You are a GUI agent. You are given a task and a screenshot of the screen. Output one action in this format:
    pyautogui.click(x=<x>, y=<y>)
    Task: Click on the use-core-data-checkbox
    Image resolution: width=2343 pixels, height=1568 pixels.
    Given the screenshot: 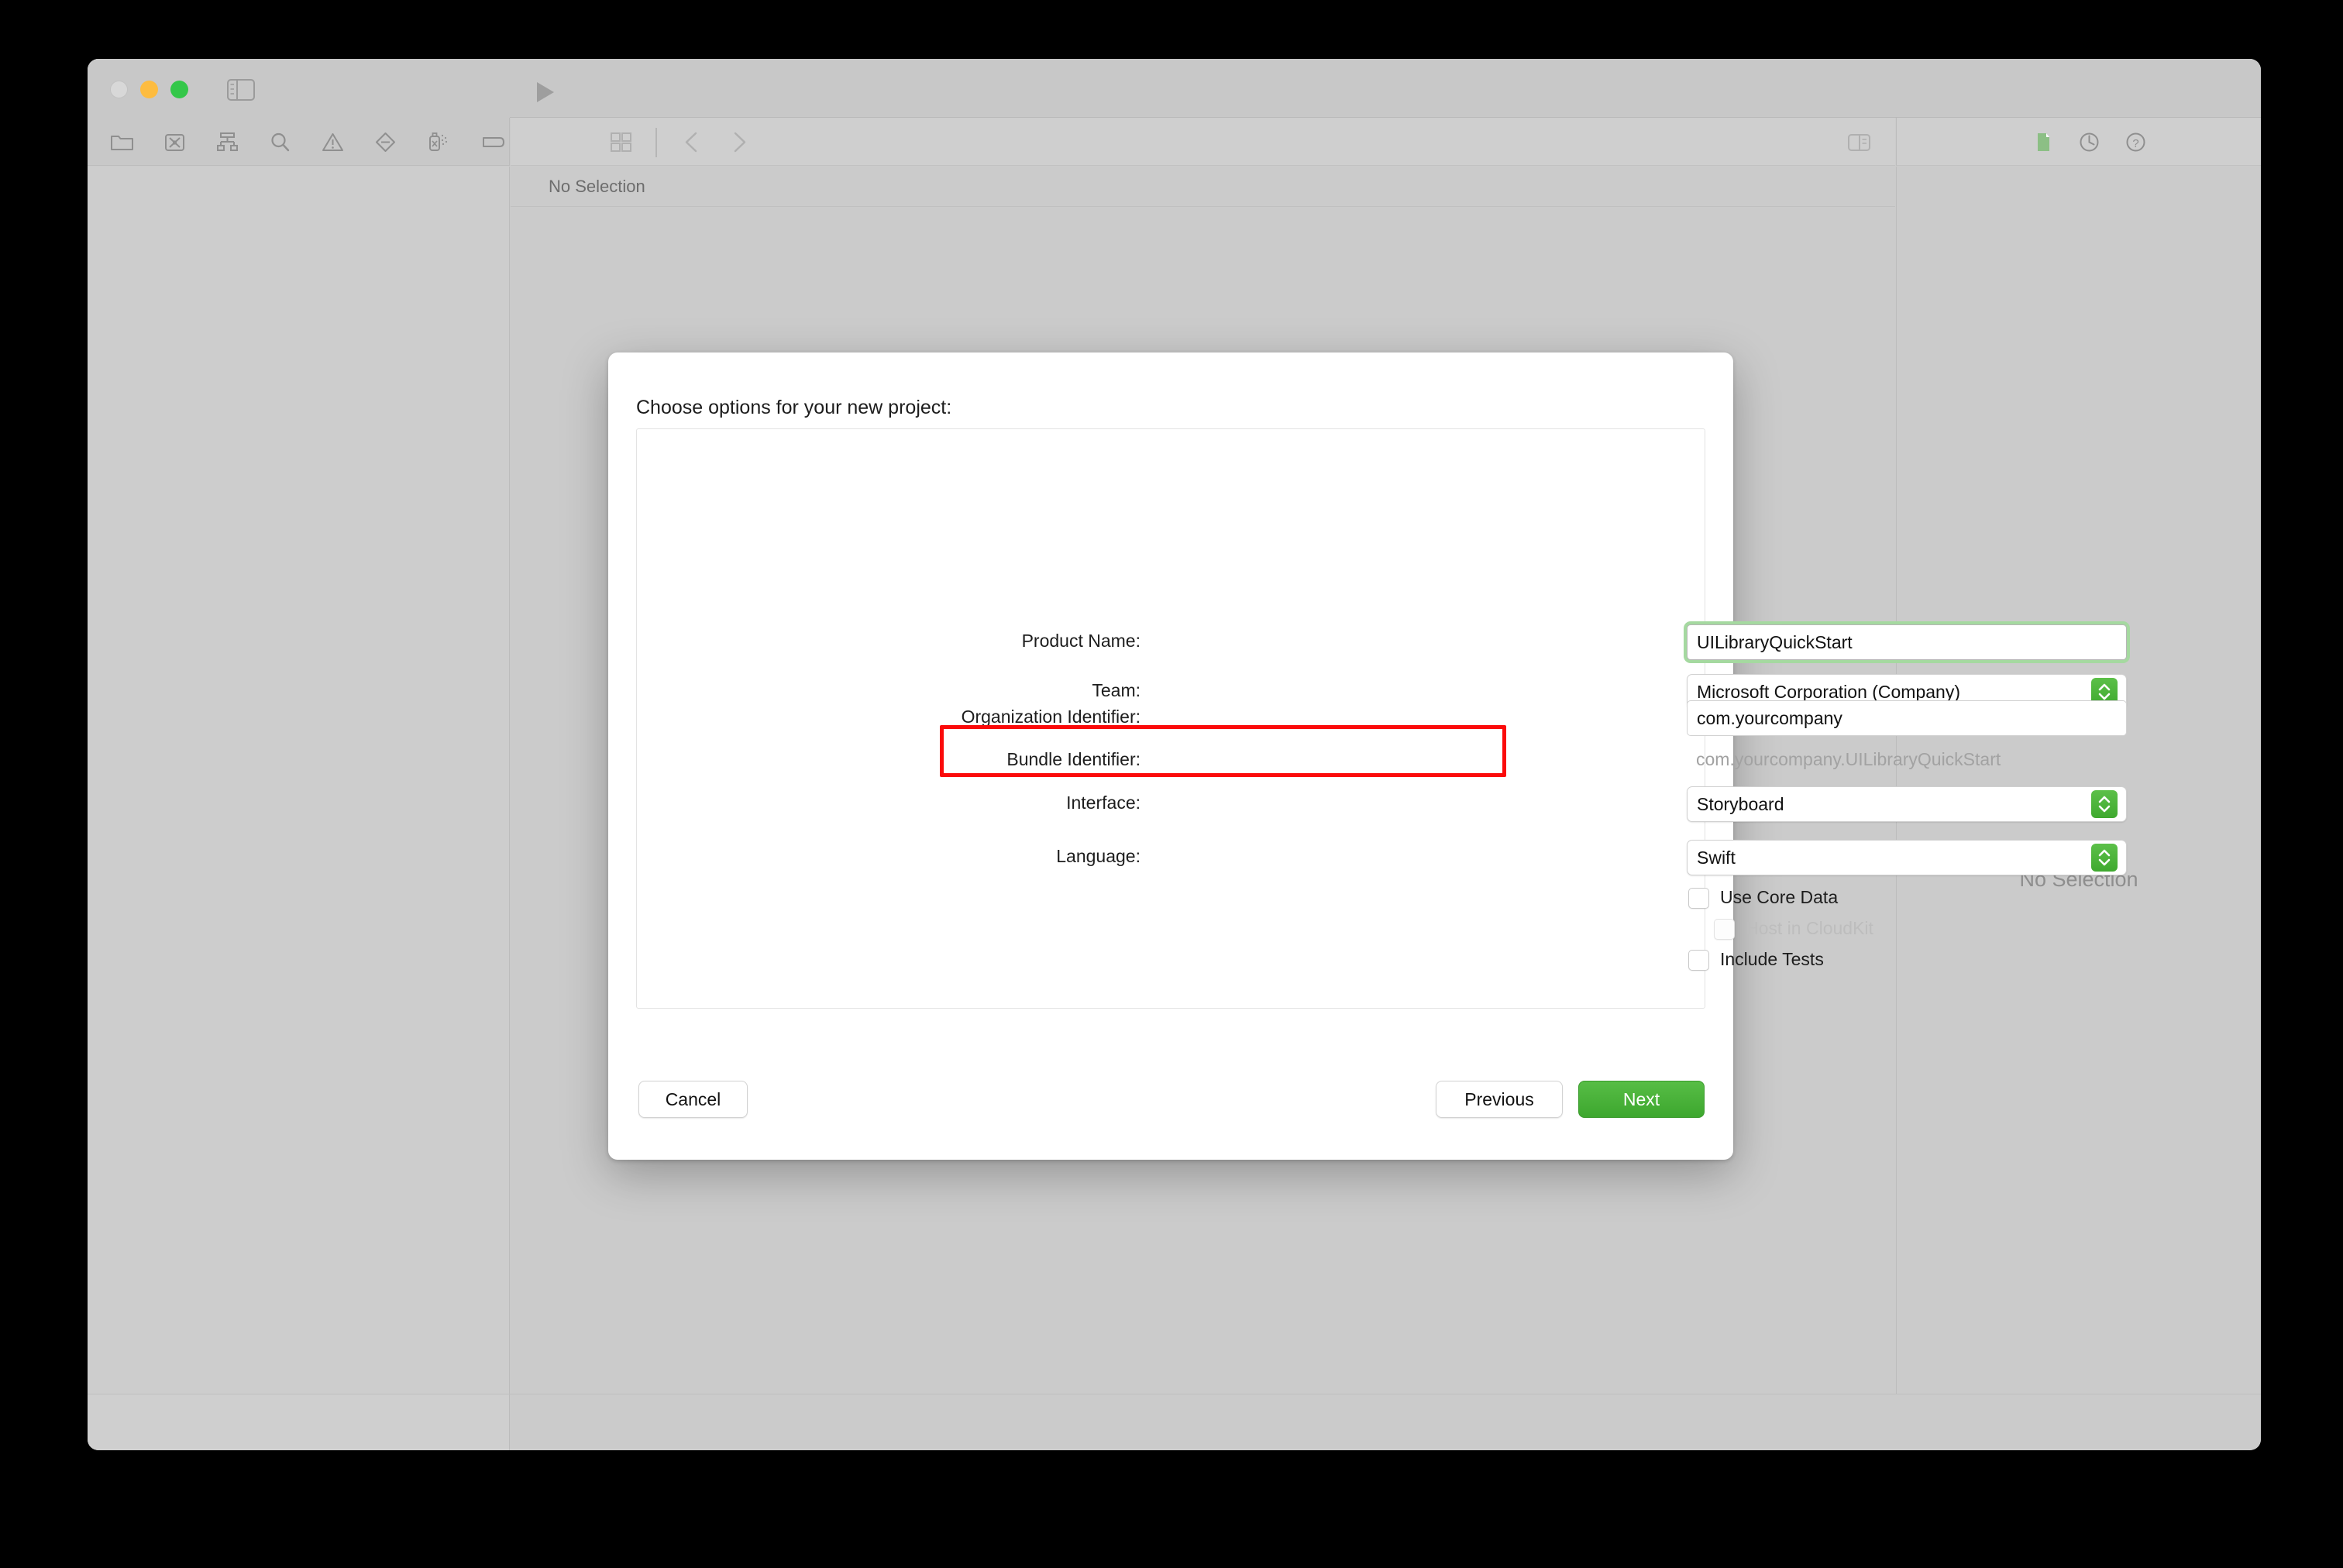 What is the action you would take?
    pyautogui.click(x=1698, y=898)
    